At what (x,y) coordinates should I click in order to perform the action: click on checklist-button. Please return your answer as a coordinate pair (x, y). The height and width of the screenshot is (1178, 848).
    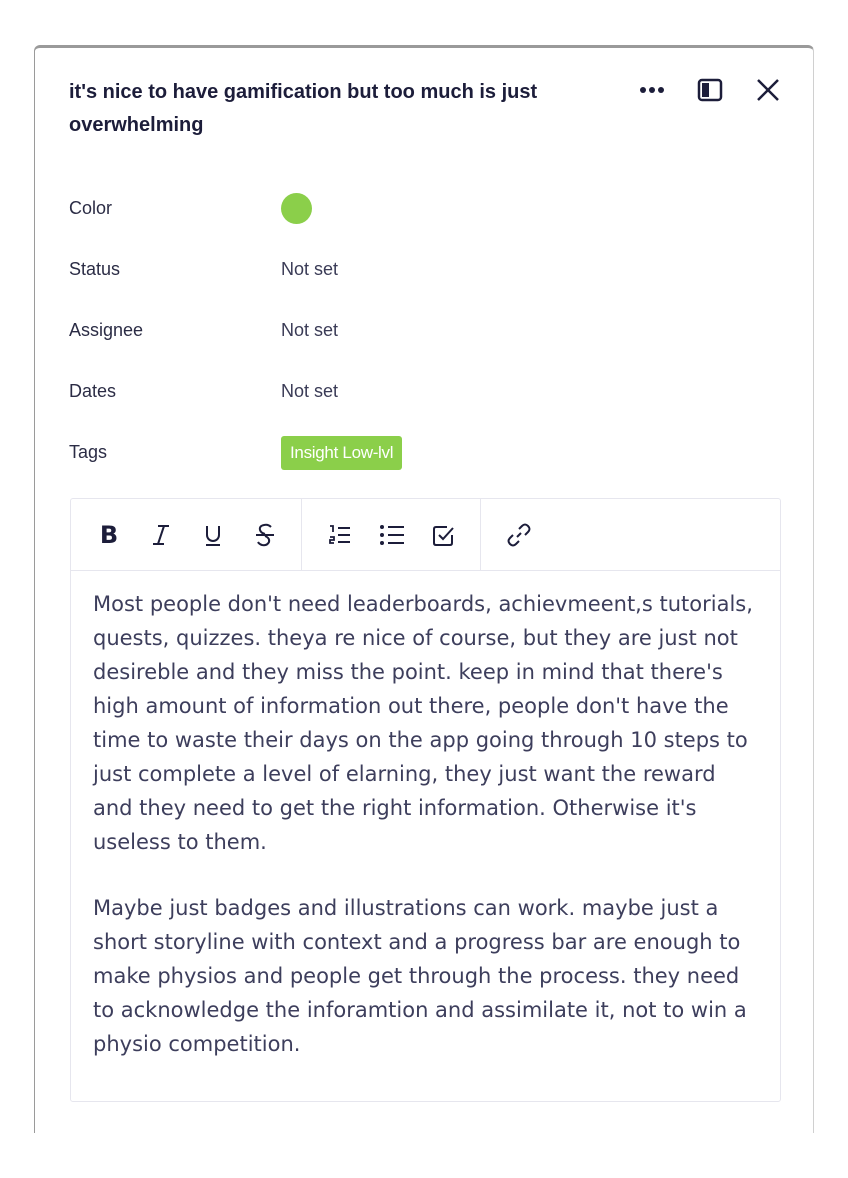
    Looking at the image, I should click on (444, 535).